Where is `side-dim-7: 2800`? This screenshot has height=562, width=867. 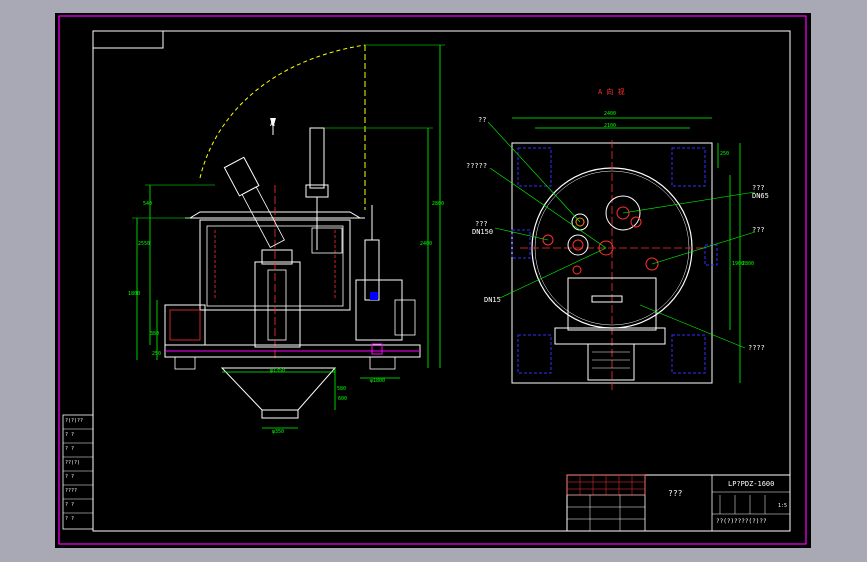
side-dim-7: 2800 is located at coordinates (438, 204).